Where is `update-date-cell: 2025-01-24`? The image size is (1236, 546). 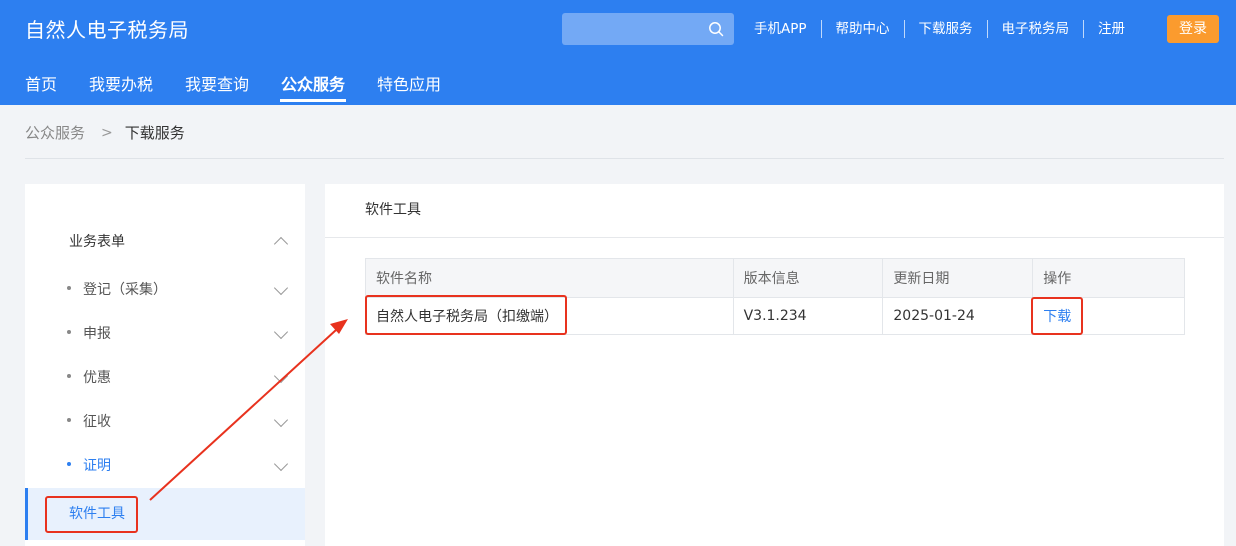 update-date-cell: 2025-01-24 is located at coordinates (958, 316).